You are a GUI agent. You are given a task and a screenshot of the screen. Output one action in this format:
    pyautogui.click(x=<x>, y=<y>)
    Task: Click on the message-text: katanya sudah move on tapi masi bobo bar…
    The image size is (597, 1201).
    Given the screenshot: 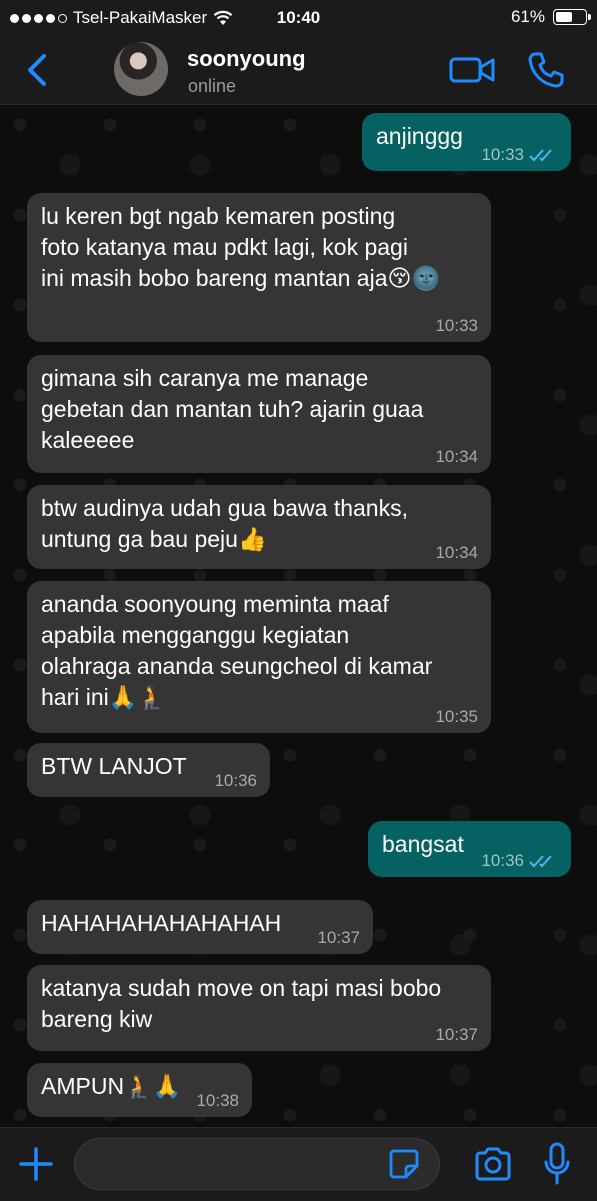 What is the action you would take?
    pyautogui.click(x=241, y=1003)
    